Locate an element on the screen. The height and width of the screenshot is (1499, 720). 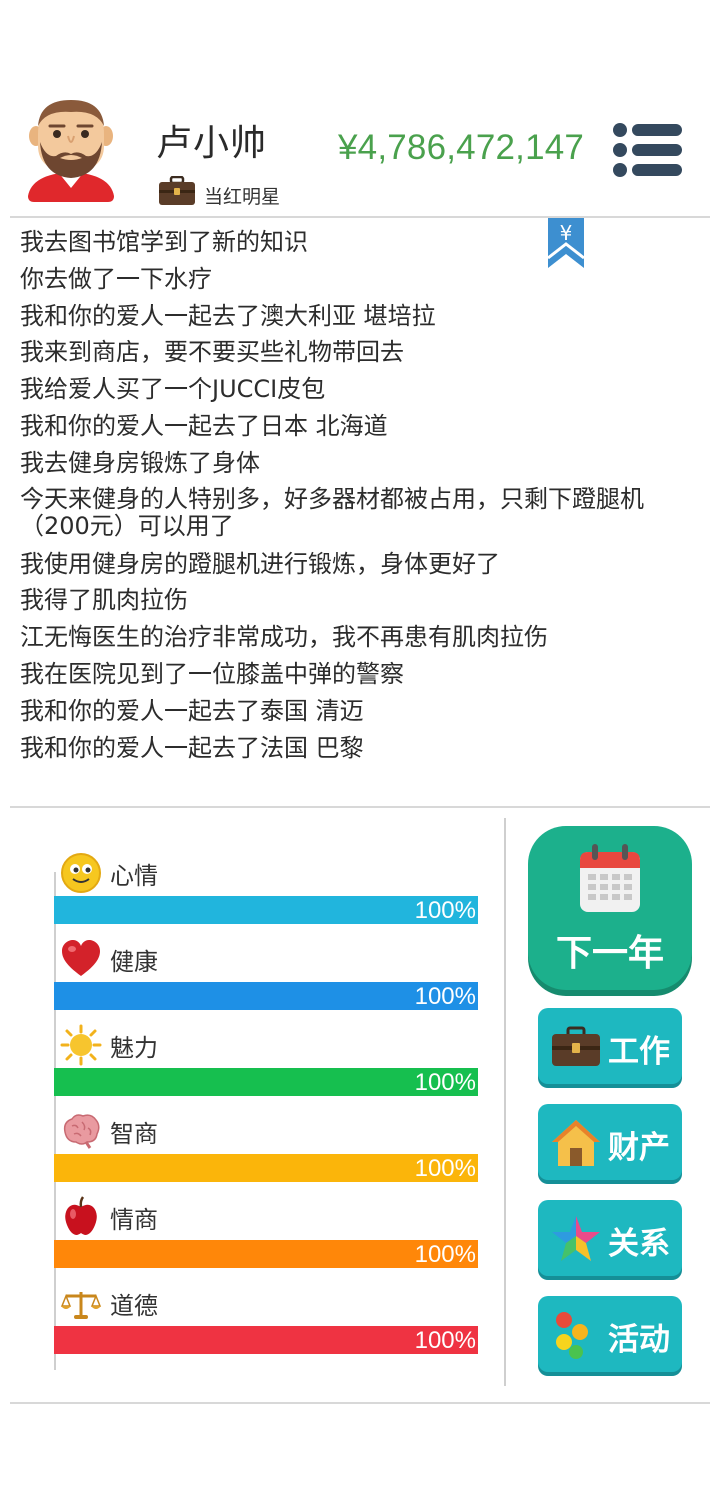
sun-icon is located at coordinates (81, 1045).